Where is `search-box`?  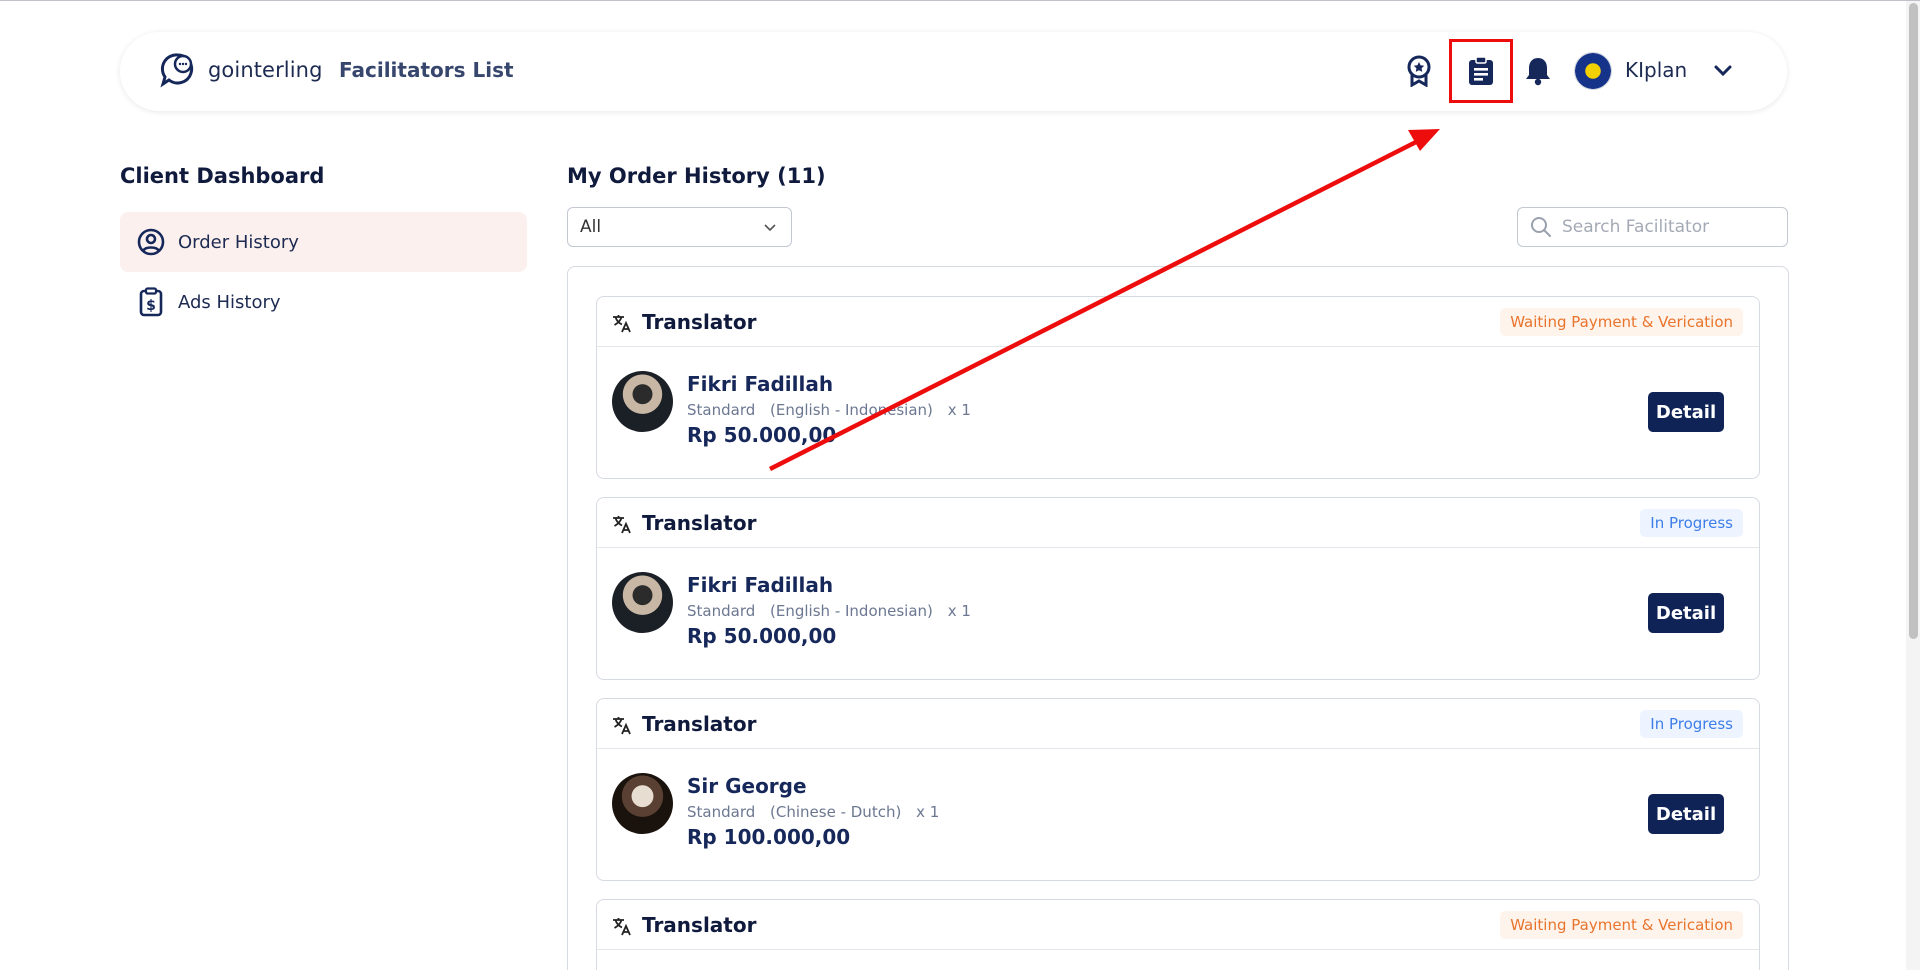
search-box is located at coordinates (1652, 227).